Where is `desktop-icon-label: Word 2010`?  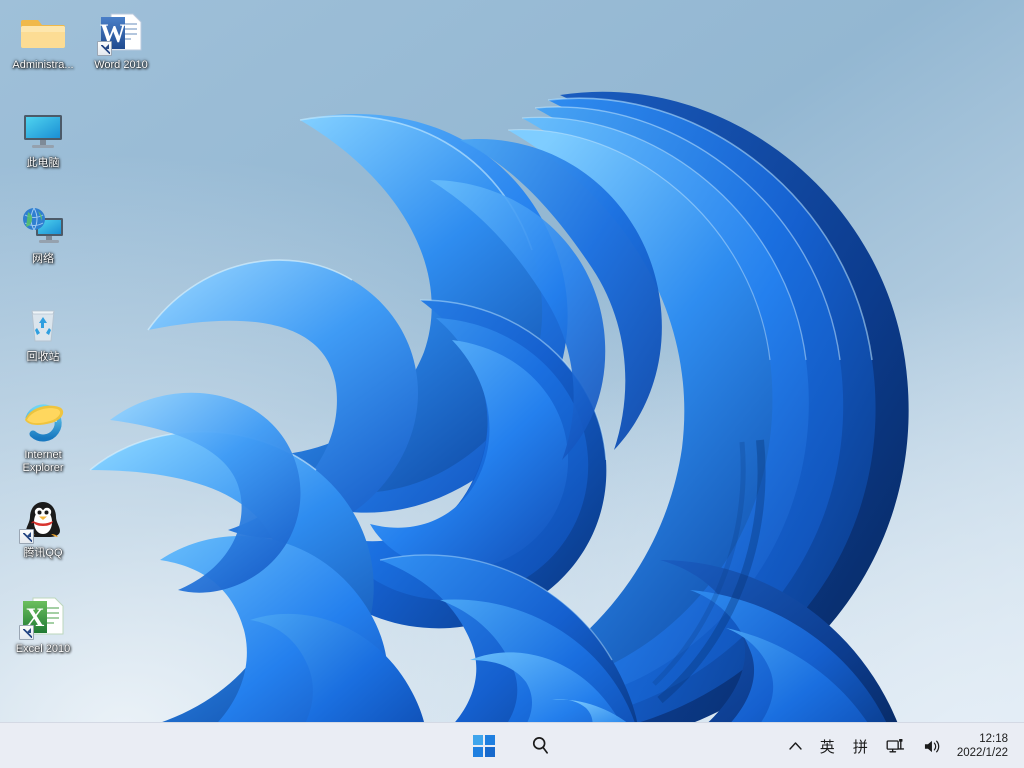
desktop-icon-label: Word 2010 is located at coordinates (121, 65).